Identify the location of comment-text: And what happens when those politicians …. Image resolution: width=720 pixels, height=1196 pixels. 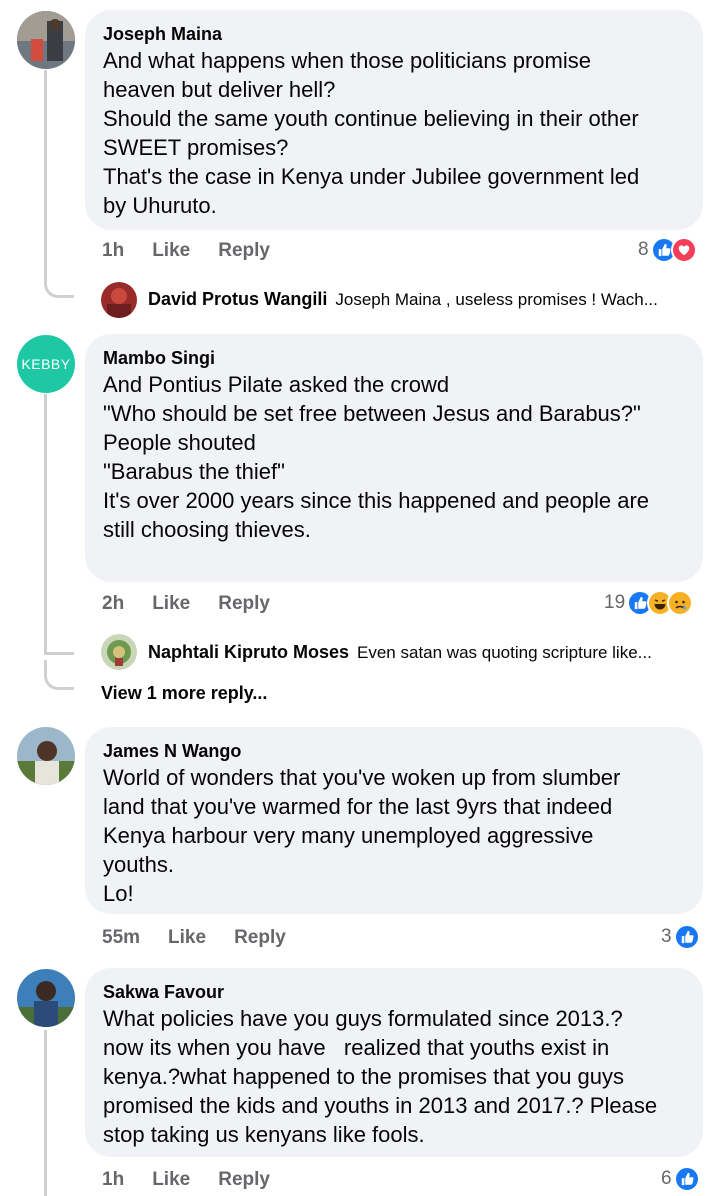
(371, 133).